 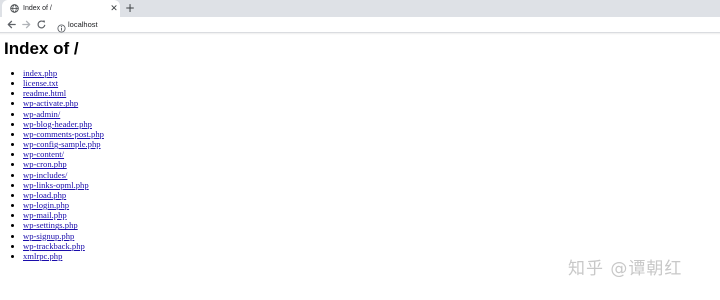 I want to click on globe-icon, so click(x=14, y=8).